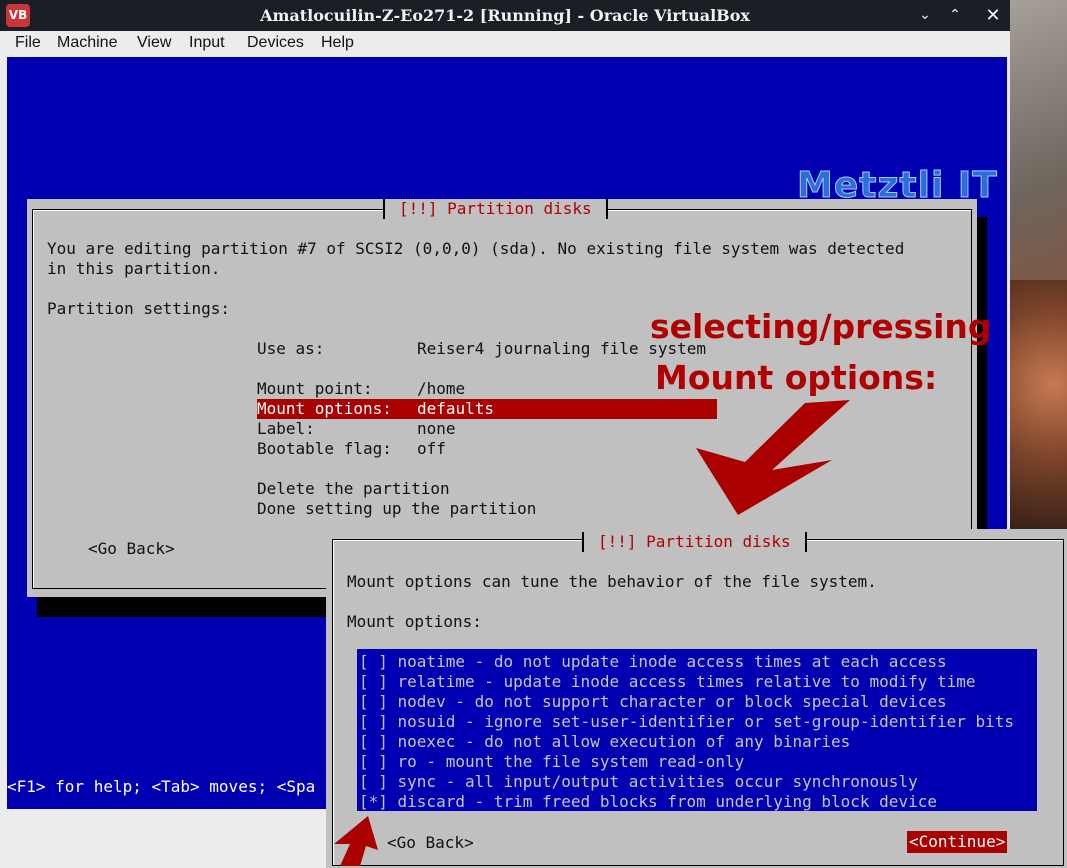 This screenshot has width=1067, height=868. Describe the element at coordinates (356, 841) in the screenshot. I see `small-arrow-icon` at that location.